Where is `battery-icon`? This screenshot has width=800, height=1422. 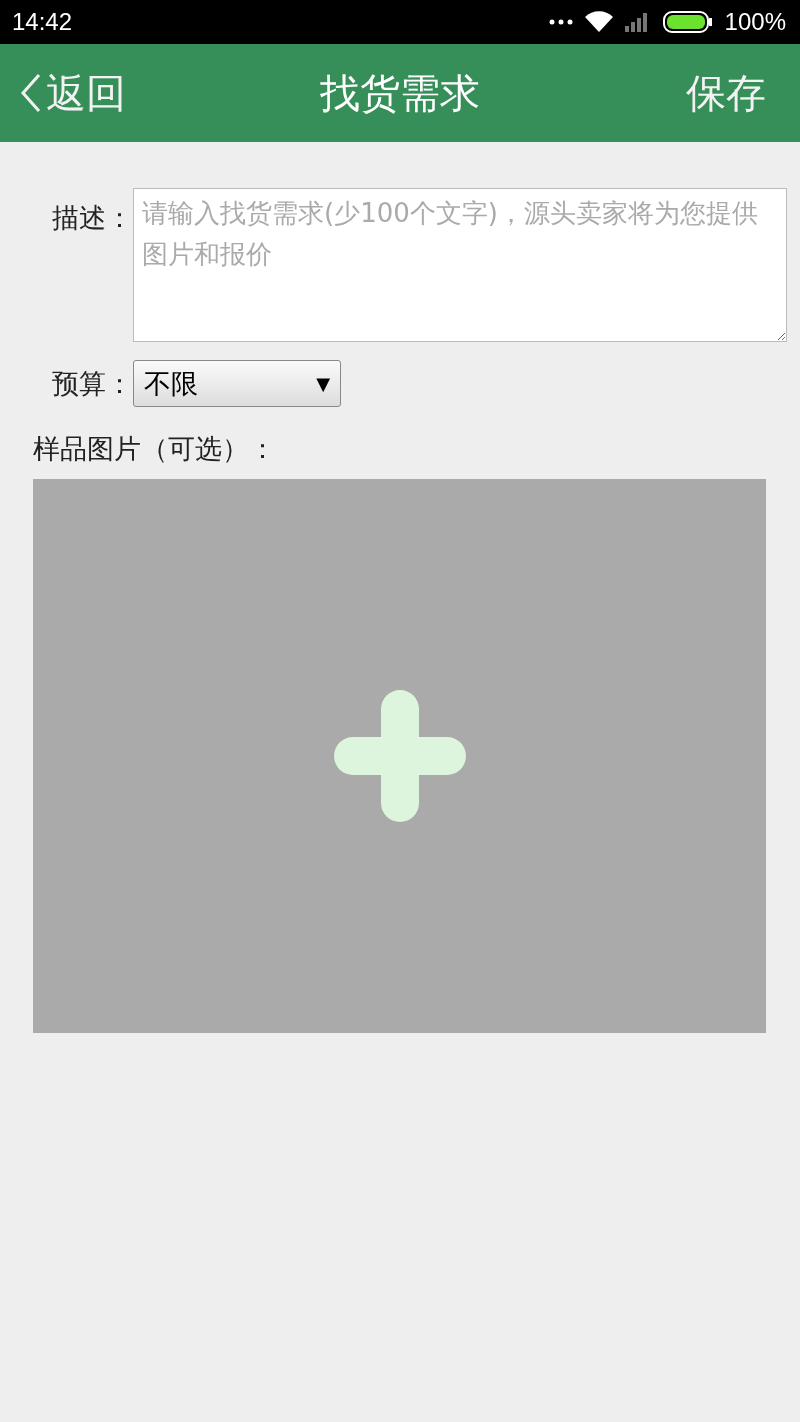
battery-icon is located at coordinates (687, 22).